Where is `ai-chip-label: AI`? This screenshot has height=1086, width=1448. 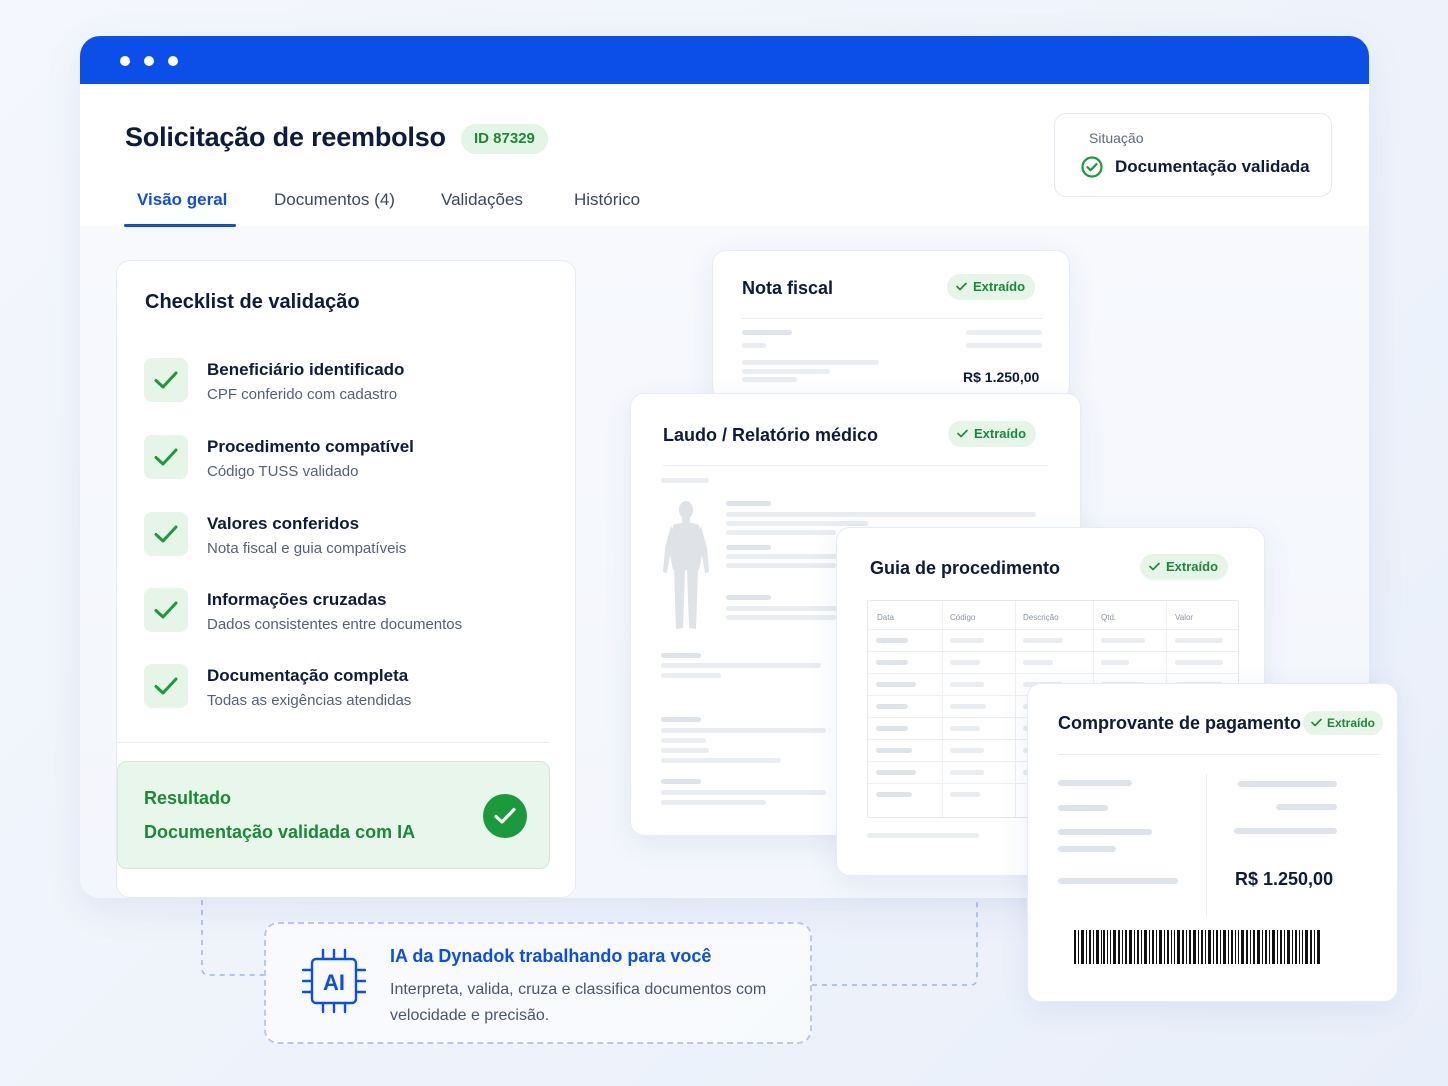 ai-chip-label: AI is located at coordinates (334, 982).